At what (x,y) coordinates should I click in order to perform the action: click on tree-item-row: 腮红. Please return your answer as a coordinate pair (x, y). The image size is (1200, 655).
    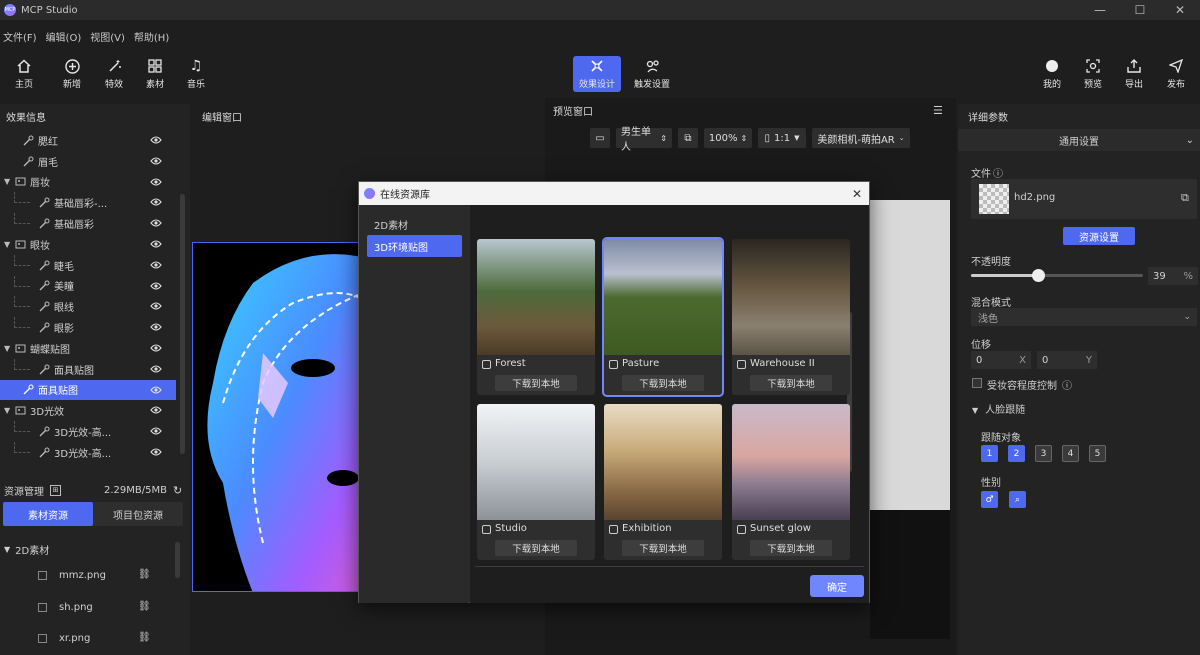
    Looking at the image, I should click on (88, 140).